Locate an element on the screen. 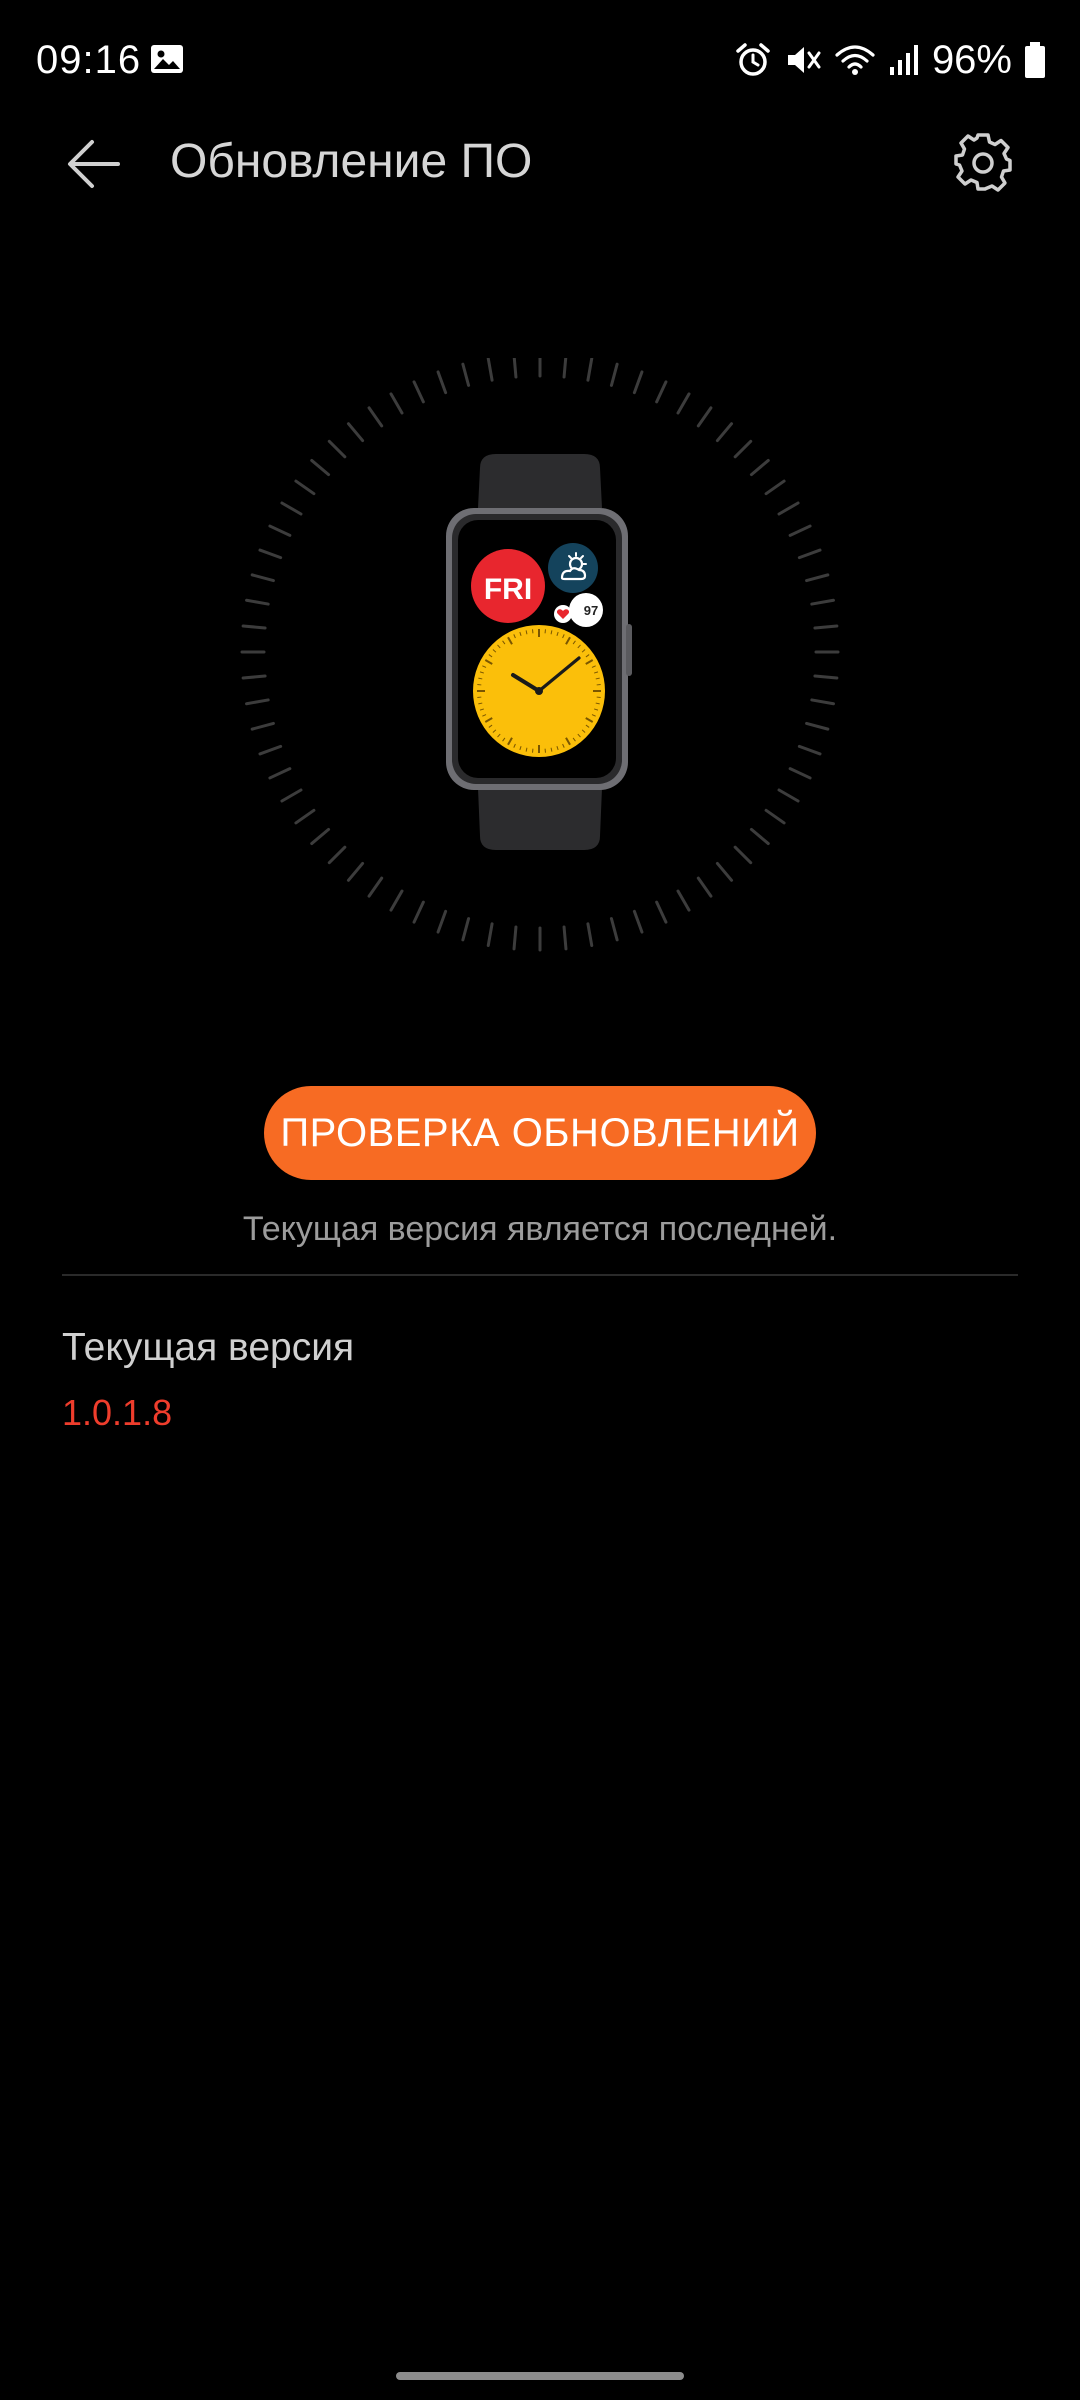  back-button is located at coordinates (94, 164).